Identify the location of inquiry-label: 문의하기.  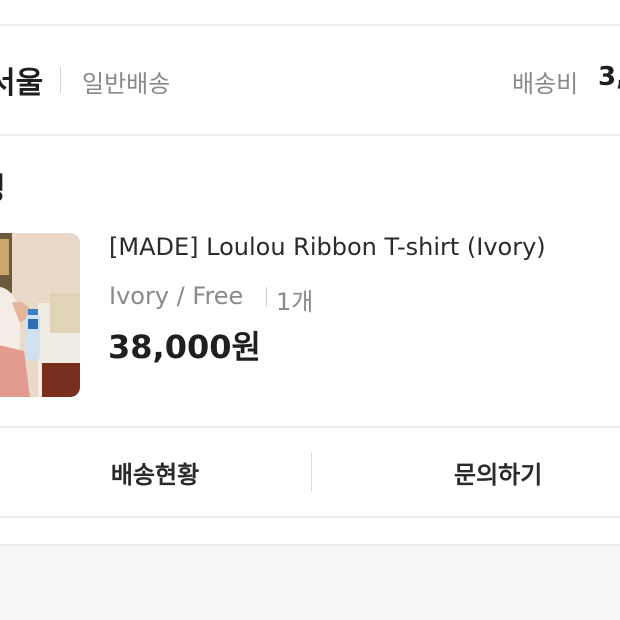
(498, 474).